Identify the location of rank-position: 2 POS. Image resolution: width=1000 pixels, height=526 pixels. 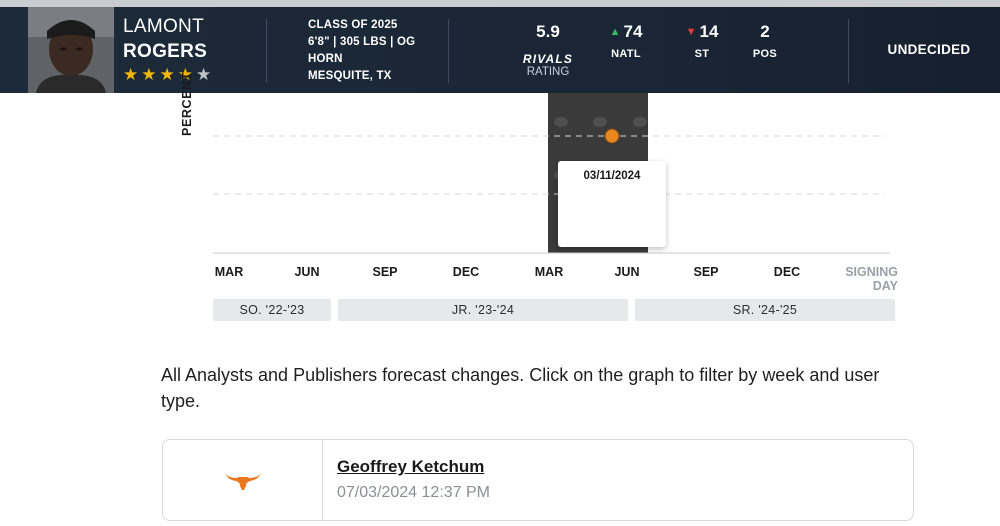
(765, 41).